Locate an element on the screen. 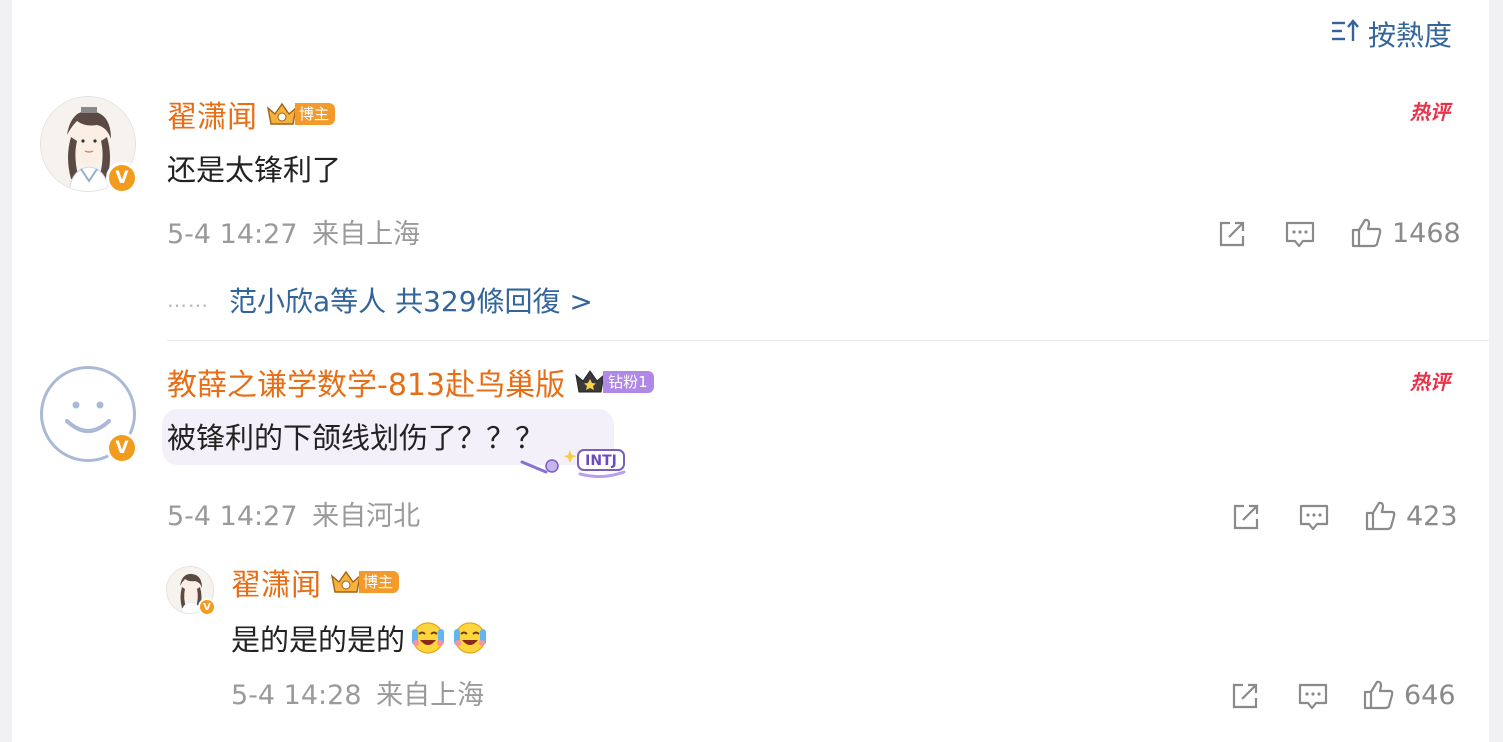 The height and width of the screenshot is (742, 1503). reply-avatar: V is located at coordinates (191, 591).